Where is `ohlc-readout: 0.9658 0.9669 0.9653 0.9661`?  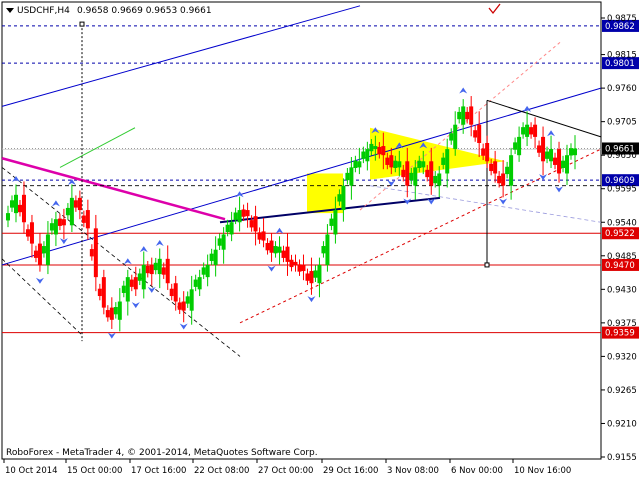
ohlc-readout: 0.9658 0.9669 0.9653 0.9661 is located at coordinates (144, 11).